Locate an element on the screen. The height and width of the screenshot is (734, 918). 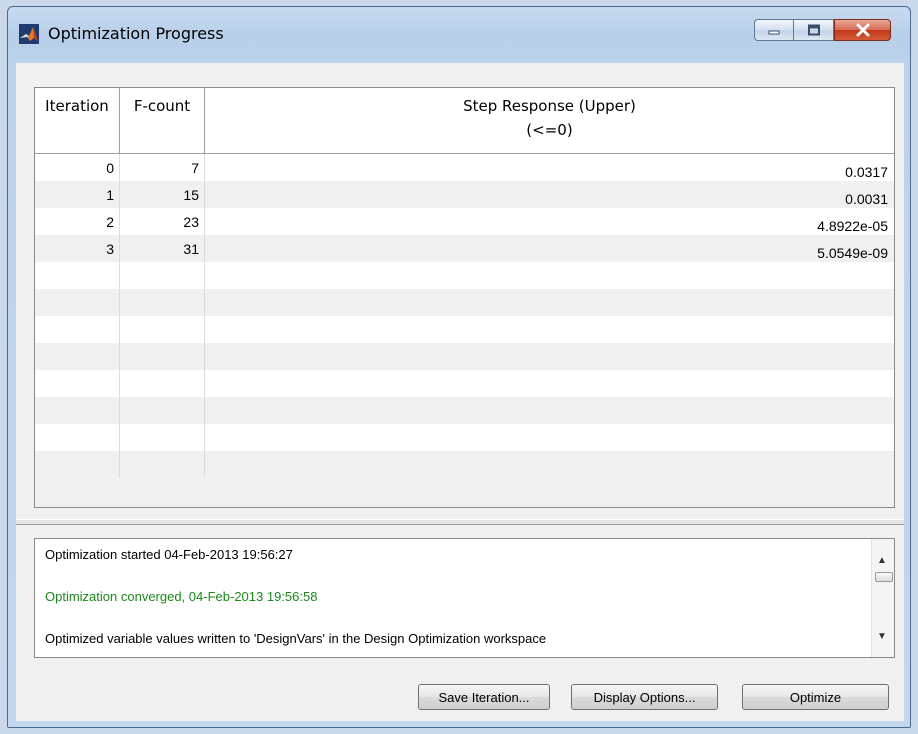
window-title: Optimization Progress is located at coordinates (136, 33).